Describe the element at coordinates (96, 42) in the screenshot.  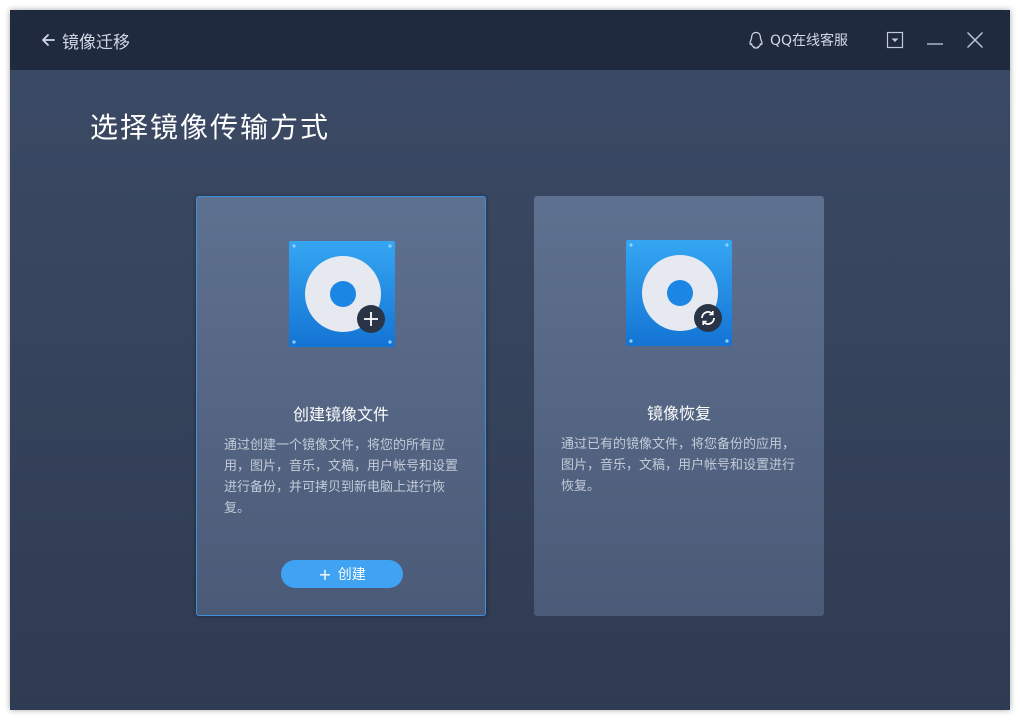
I see `back-label: 镜像迁移` at that location.